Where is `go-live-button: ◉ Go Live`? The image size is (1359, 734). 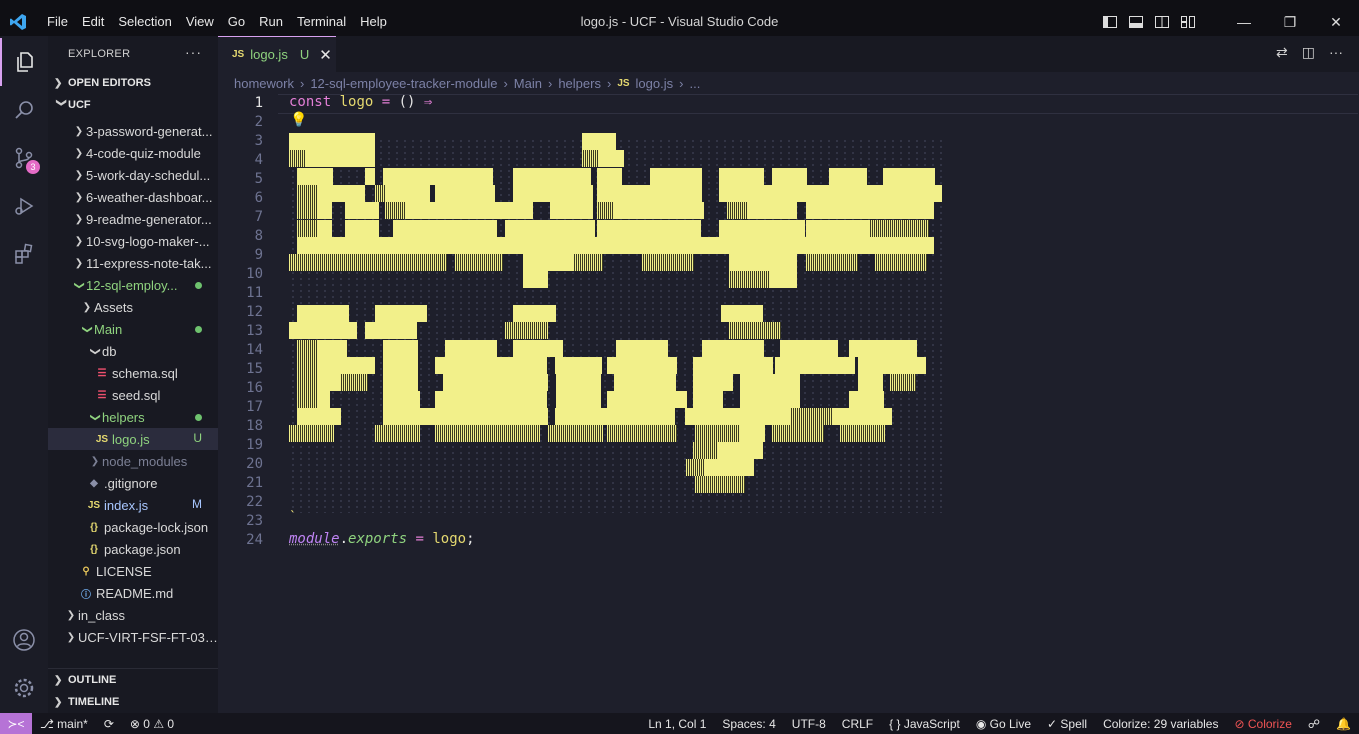
go-live-button: ◉ Go Live is located at coordinates (1003, 724).